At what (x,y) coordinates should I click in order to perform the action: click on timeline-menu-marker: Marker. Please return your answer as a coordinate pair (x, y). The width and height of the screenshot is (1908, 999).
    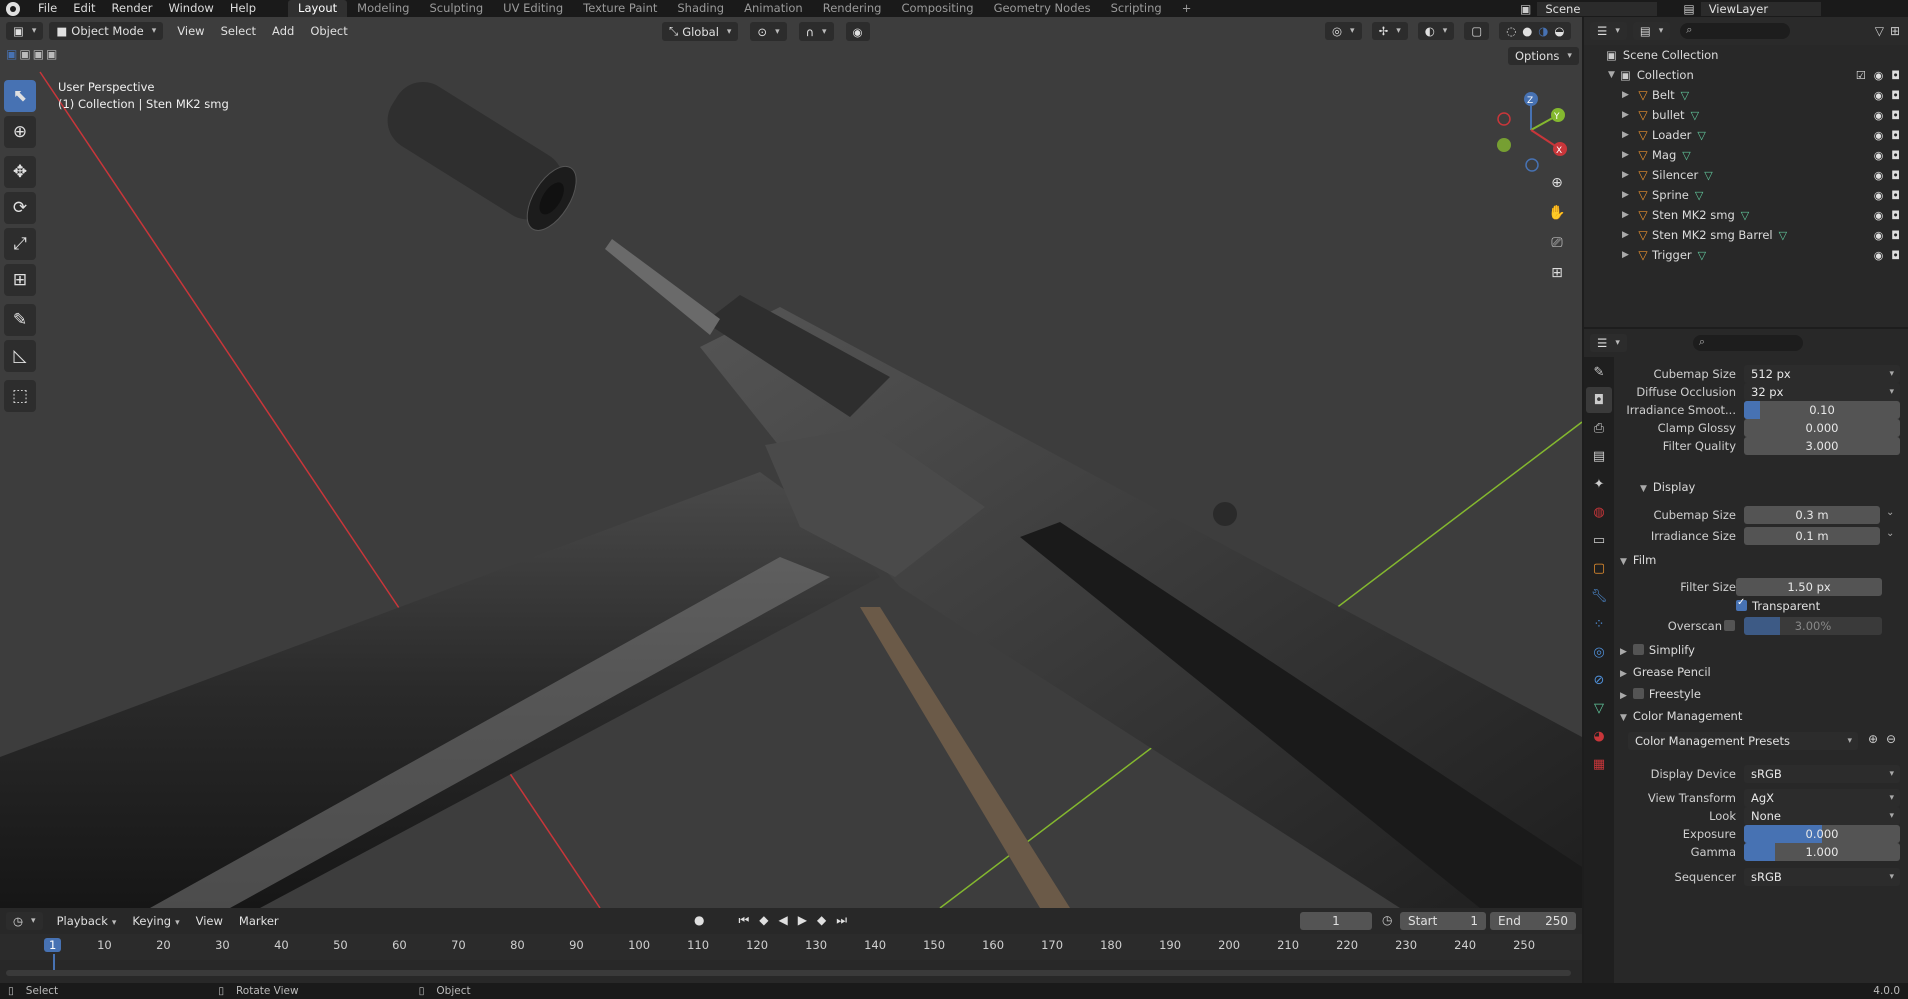
    Looking at the image, I should click on (259, 921).